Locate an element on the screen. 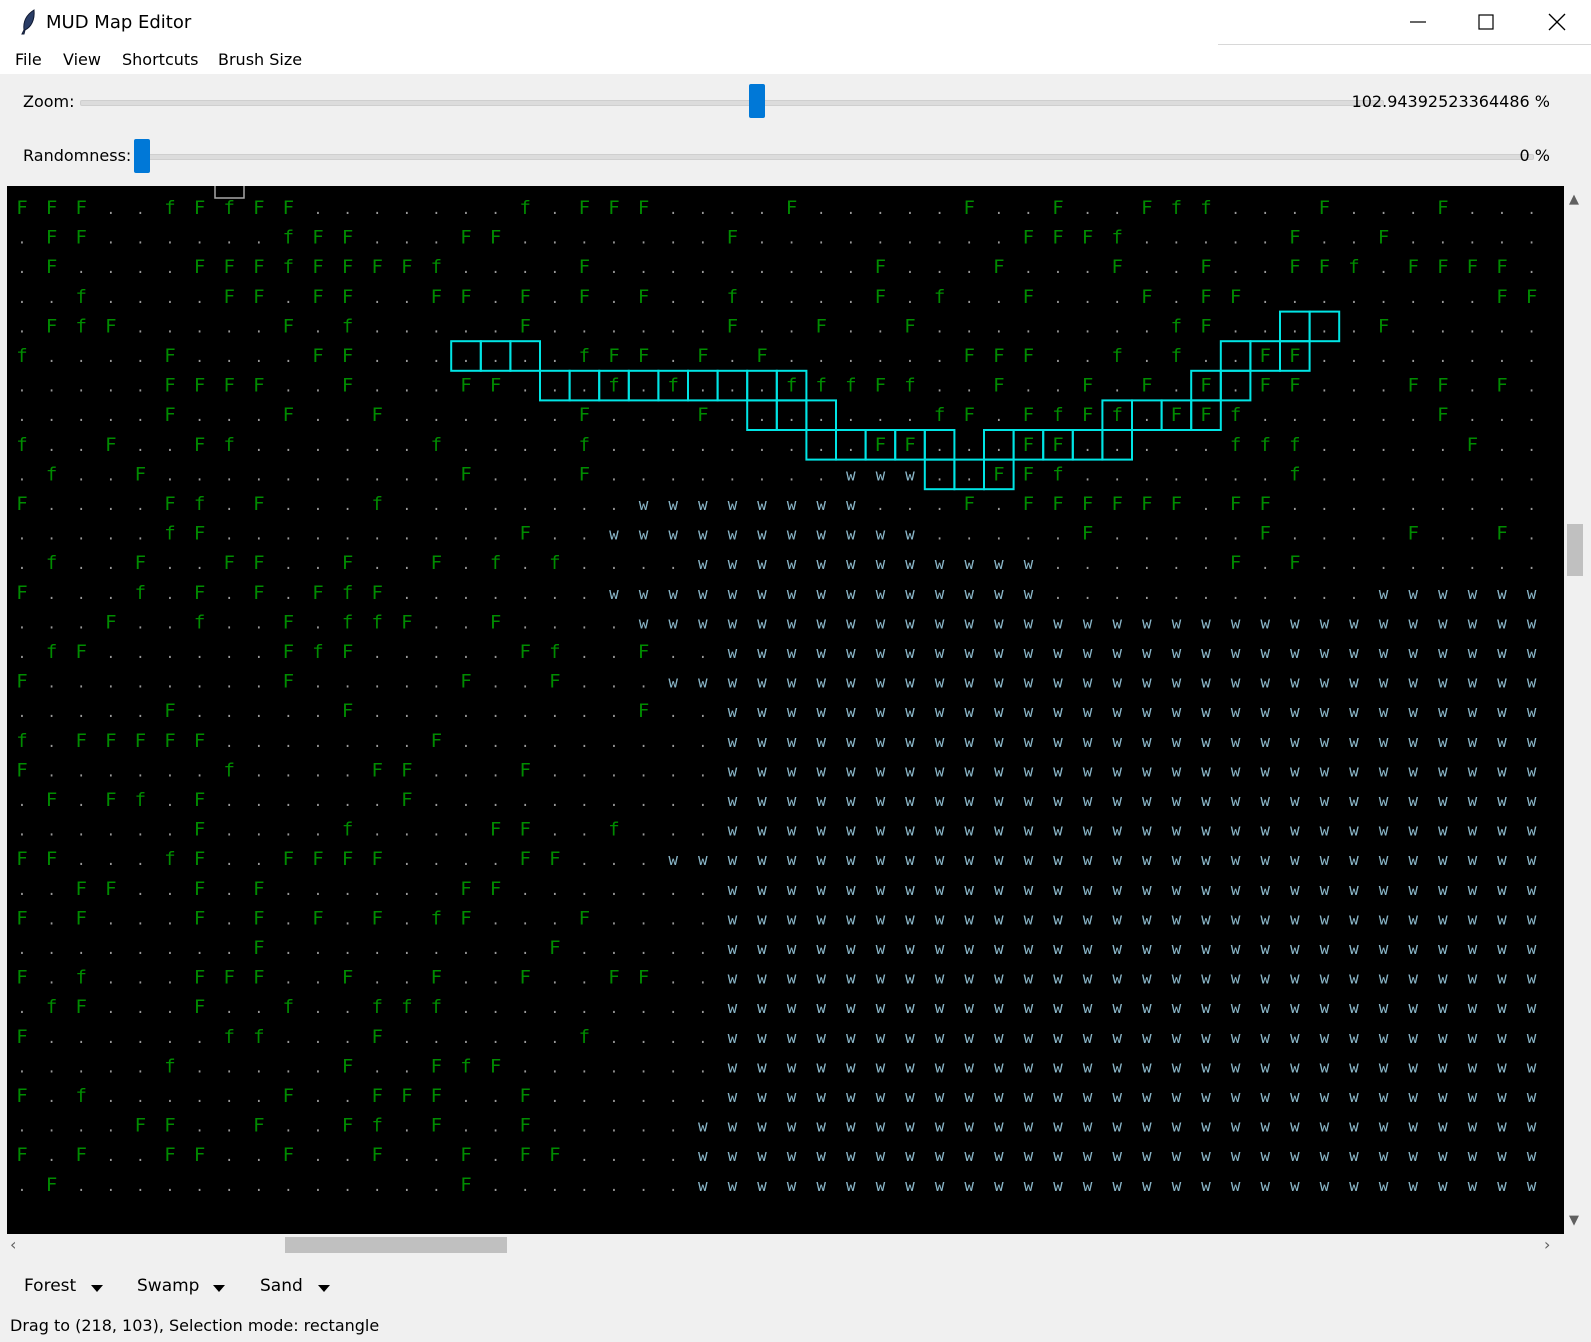  vertical-scroll-thumb is located at coordinates (1575, 550).